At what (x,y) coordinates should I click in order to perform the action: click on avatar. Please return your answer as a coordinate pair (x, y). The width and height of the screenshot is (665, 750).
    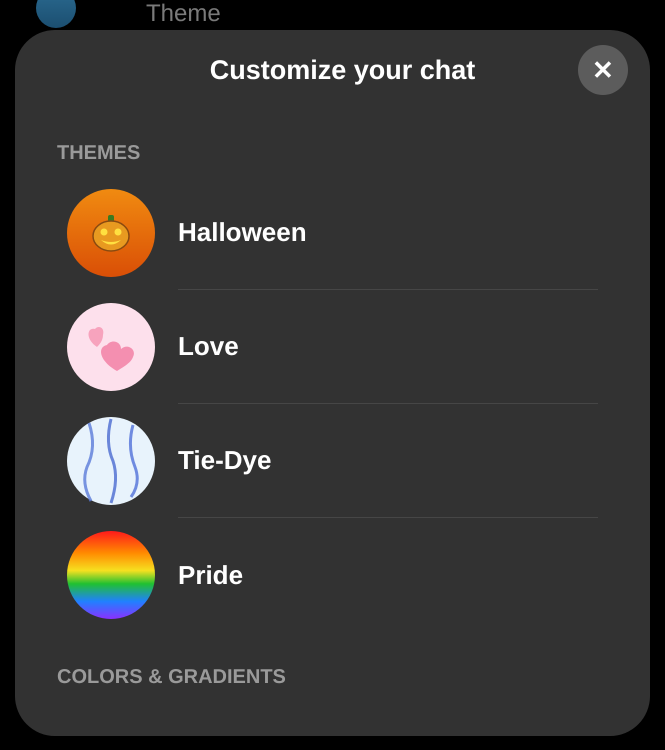
    Looking at the image, I should click on (56, 14).